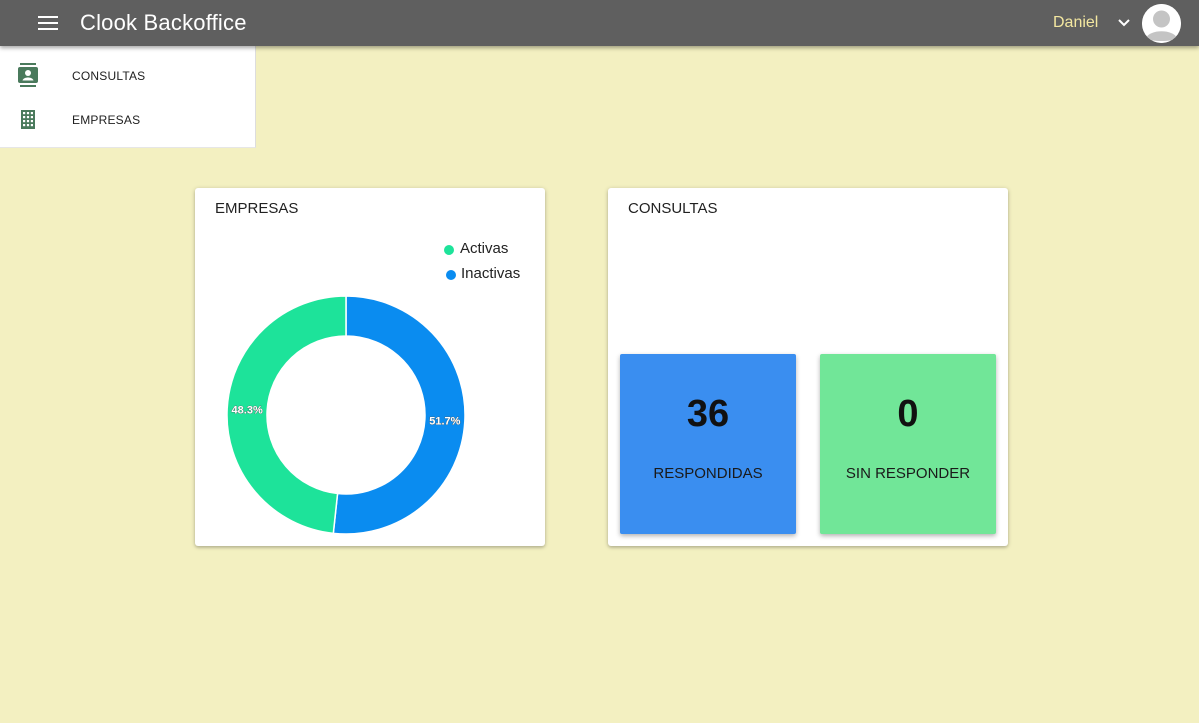 The image size is (1199, 723). I want to click on user-menu: Daniel, so click(1119, 23).